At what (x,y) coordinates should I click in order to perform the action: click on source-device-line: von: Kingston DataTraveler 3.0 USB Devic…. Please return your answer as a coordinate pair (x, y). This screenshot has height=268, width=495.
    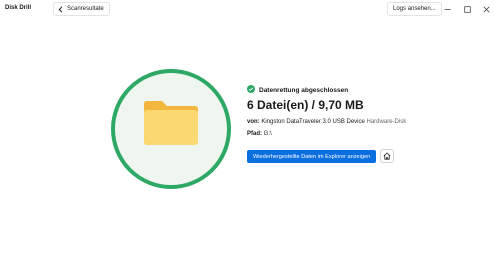
    Looking at the image, I should click on (326, 122).